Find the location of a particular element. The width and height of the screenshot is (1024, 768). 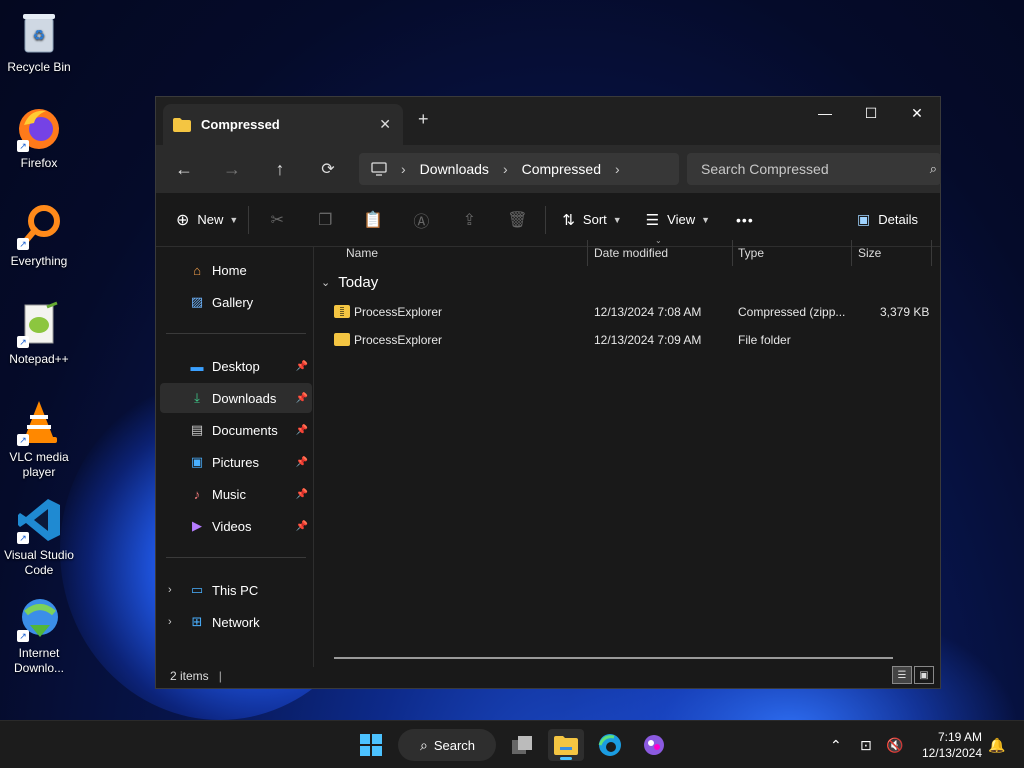

view-button: ☰ View ▼ is located at coordinates (678, 220).